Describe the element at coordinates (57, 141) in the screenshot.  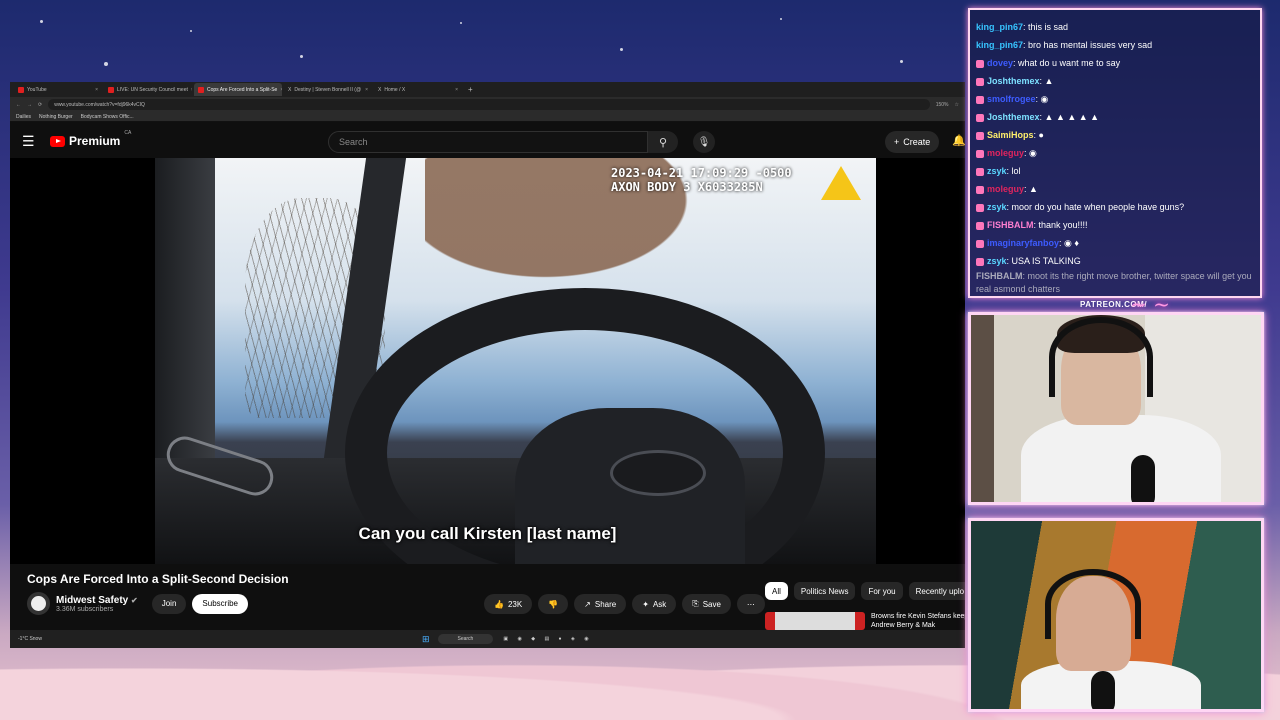
I see `youtube-play-icon` at that location.